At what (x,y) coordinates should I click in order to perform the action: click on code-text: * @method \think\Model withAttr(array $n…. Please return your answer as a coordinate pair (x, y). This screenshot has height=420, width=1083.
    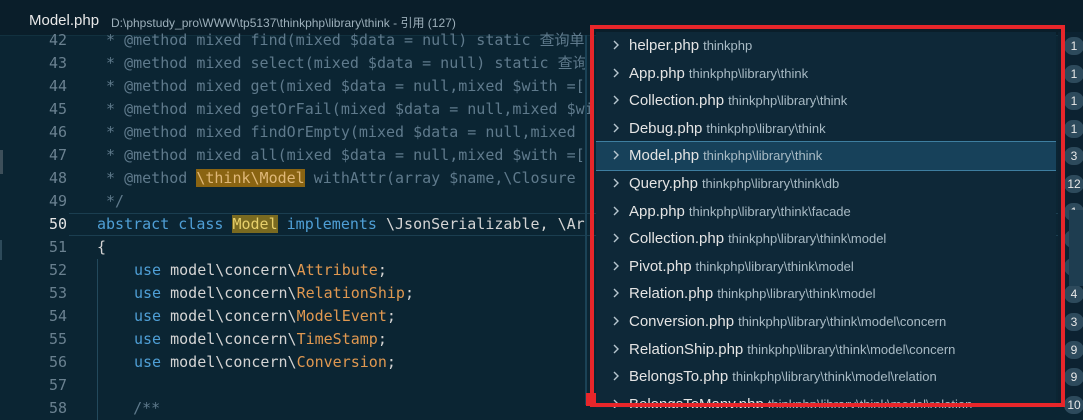
    Looking at the image, I should click on (336, 178).